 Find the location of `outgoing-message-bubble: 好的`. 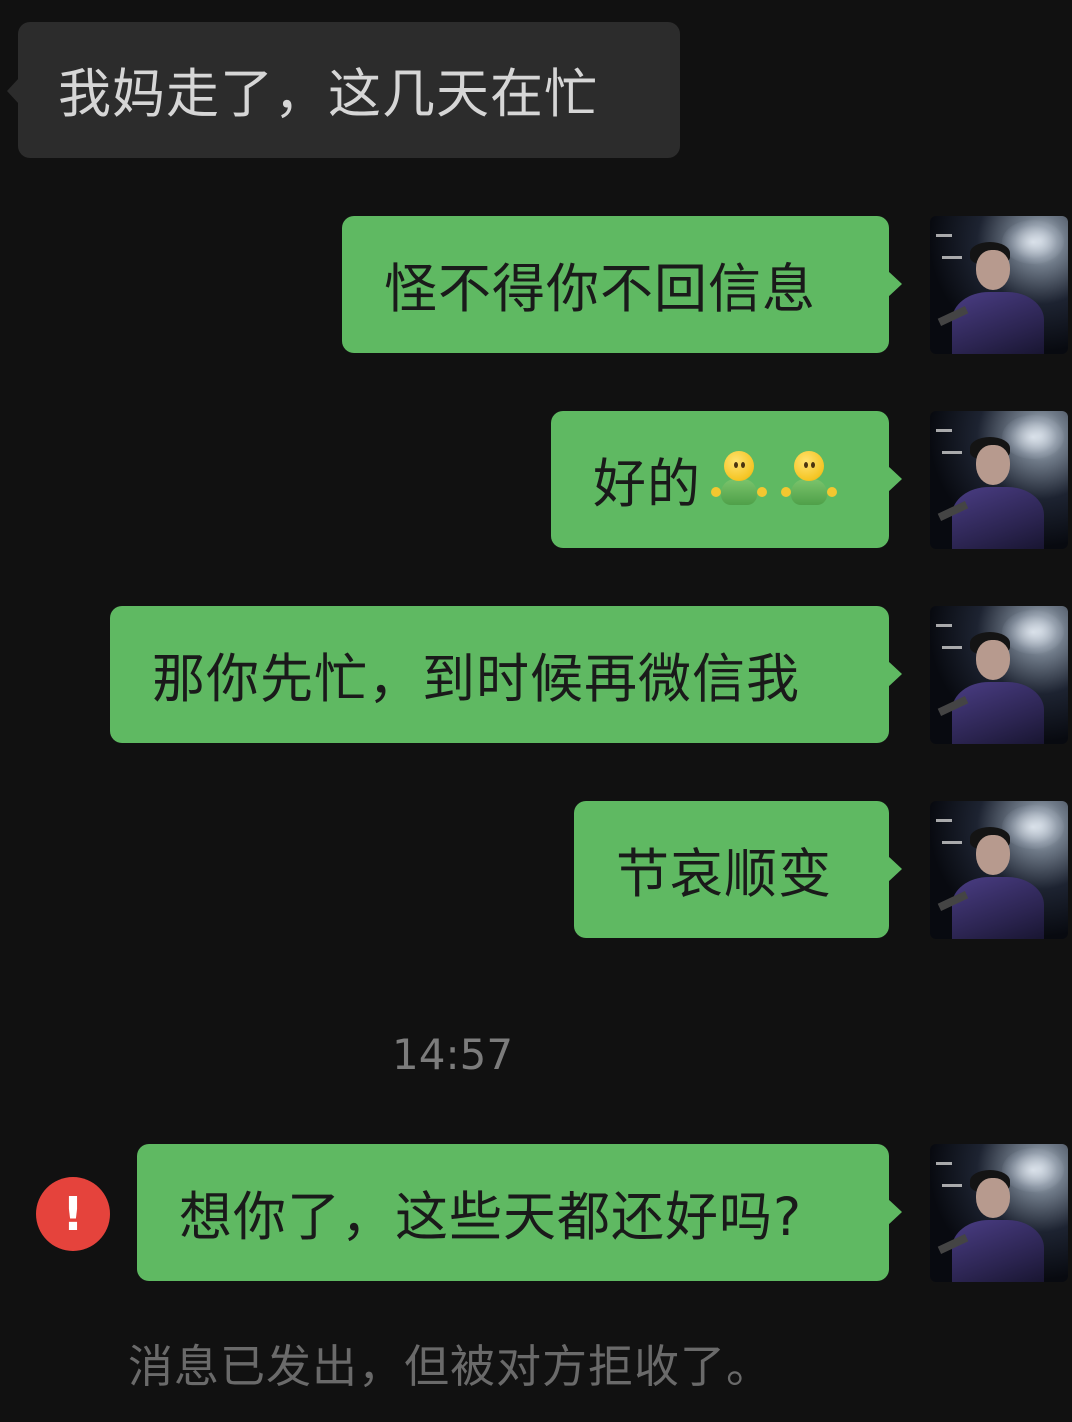

outgoing-message-bubble: 好的 is located at coordinates (726, 479).